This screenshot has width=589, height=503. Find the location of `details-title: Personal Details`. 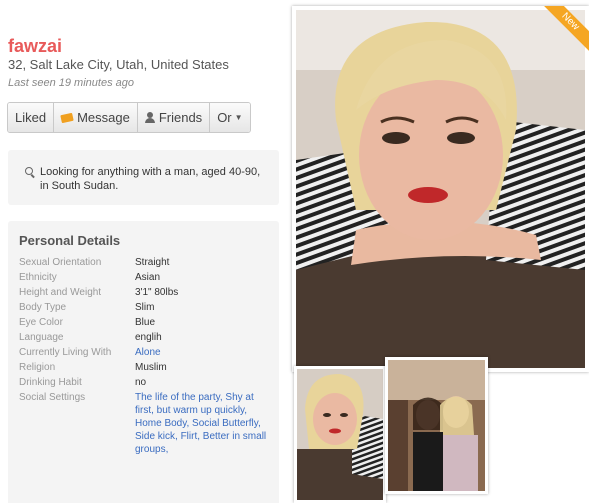

details-title: Personal Details is located at coordinates (70, 240).